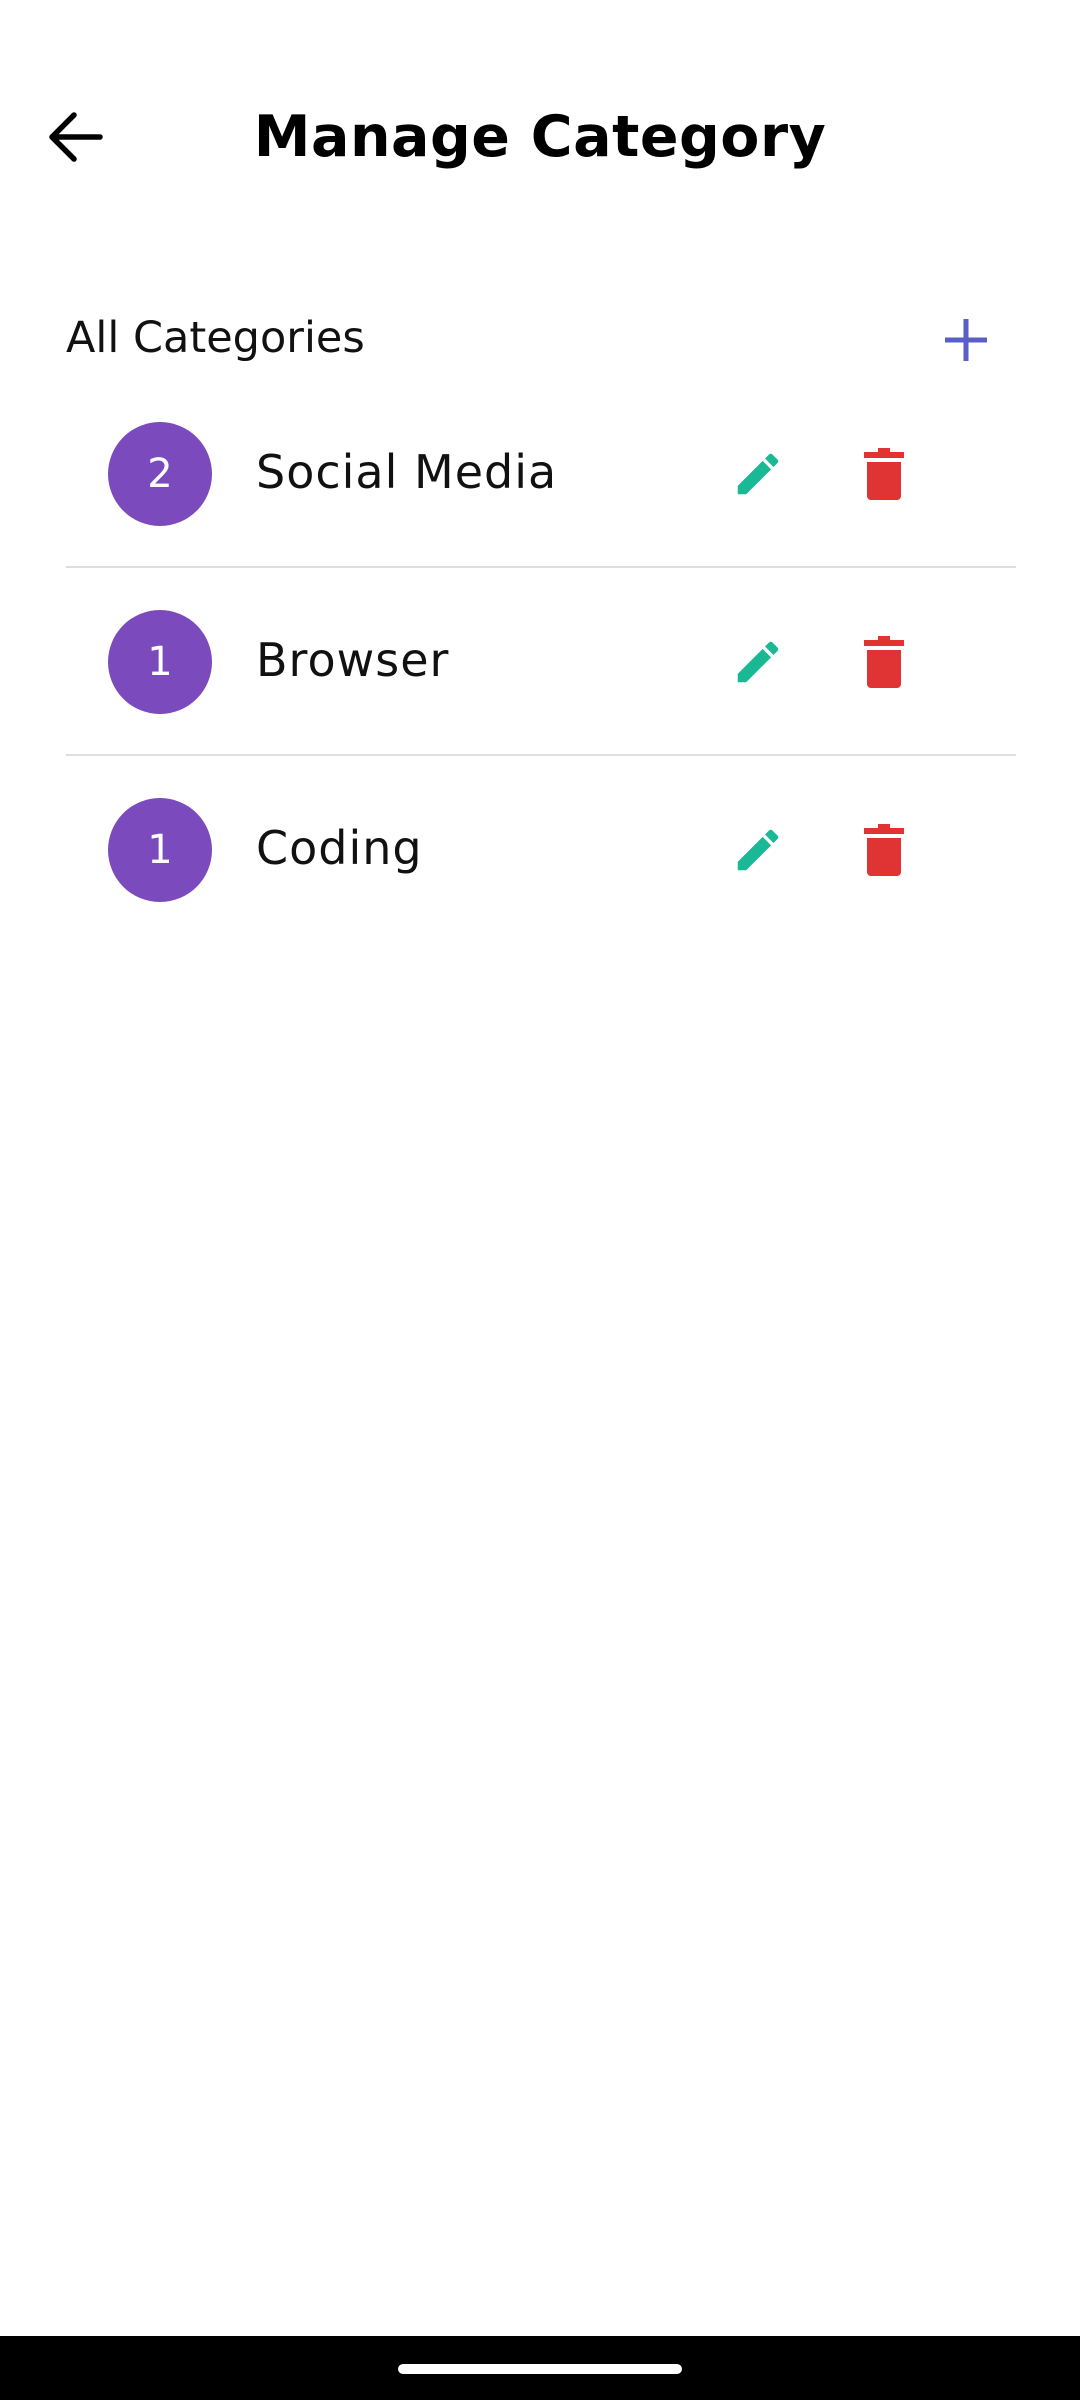 This screenshot has height=2400, width=1080. Describe the element at coordinates (160, 474) in the screenshot. I see `count-badge: 2` at that location.